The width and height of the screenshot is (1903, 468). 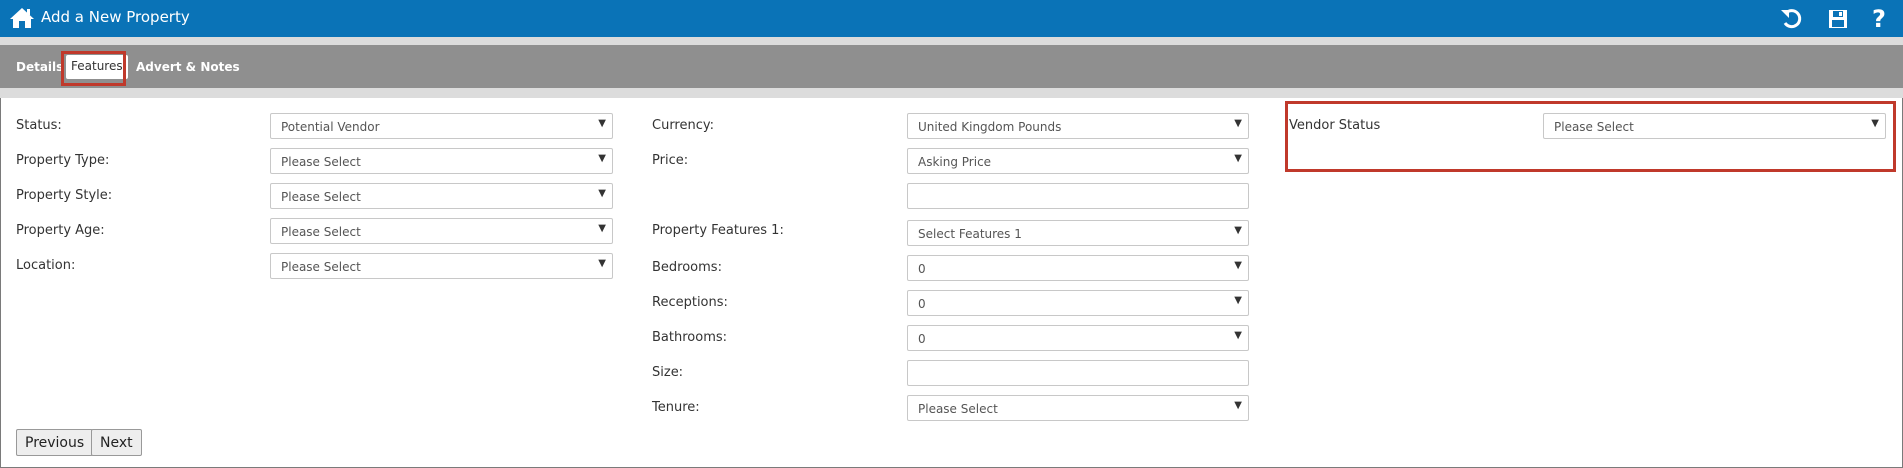 What do you see at coordinates (39, 67) in the screenshot?
I see `tab-details: Details` at bounding box center [39, 67].